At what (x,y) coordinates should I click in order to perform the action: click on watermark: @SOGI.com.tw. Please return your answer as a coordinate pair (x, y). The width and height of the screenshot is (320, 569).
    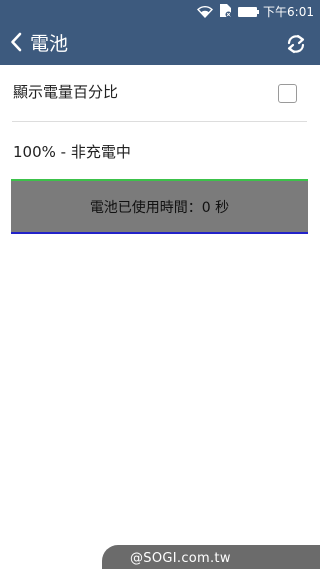
    Looking at the image, I should click on (211, 557).